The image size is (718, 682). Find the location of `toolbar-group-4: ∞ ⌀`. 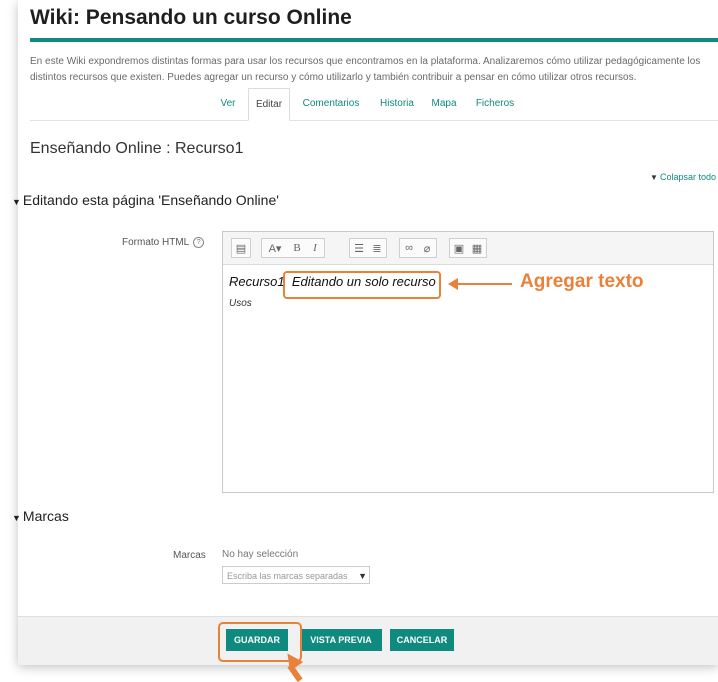

toolbar-group-4: ∞ ⌀ is located at coordinates (418, 248).